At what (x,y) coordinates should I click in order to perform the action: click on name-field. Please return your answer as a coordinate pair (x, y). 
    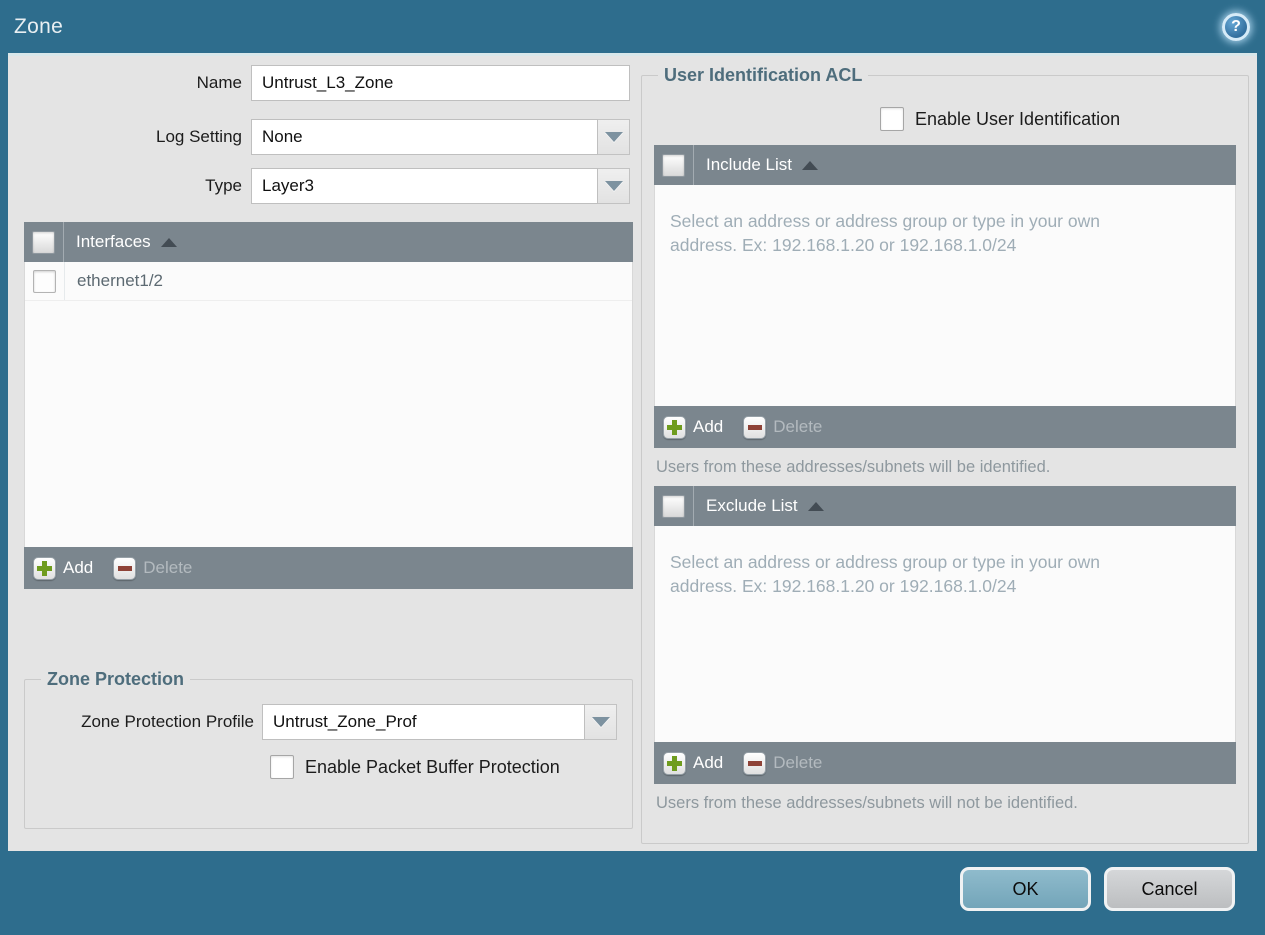
    Looking at the image, I should click on (440, 83).